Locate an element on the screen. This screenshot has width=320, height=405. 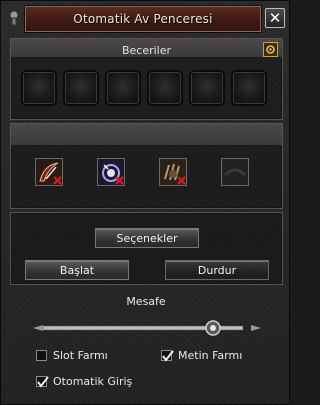
skill-empty is located at coordinates (235, 172).